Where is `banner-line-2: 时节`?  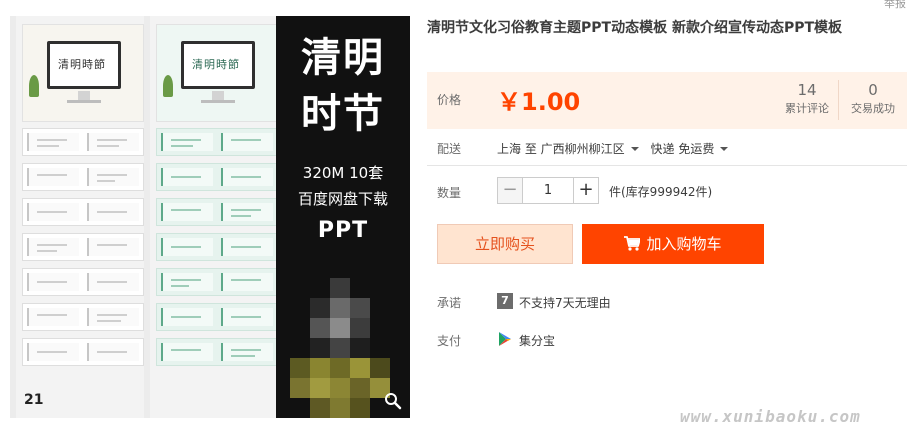 banner-line-2: 时节 is located at coordinates (343, 114).